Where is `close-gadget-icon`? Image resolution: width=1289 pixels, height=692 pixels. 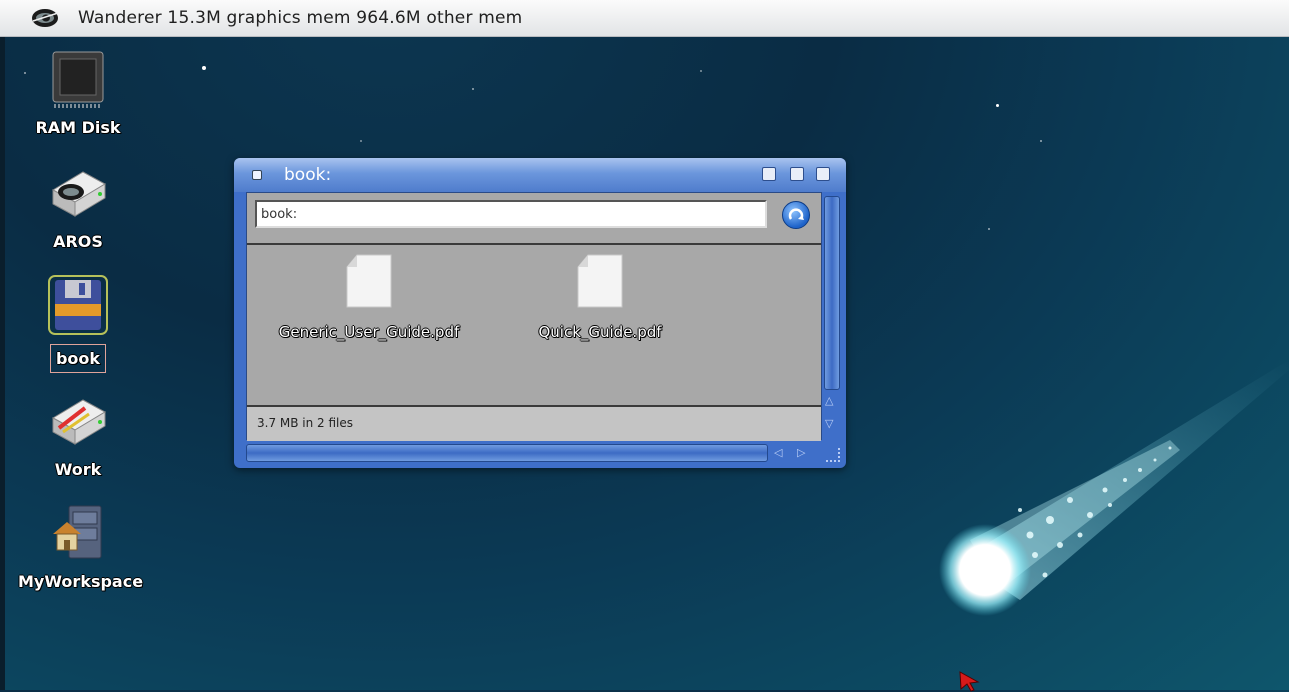
close-gadget-icon is located at coordinates (257, 175).